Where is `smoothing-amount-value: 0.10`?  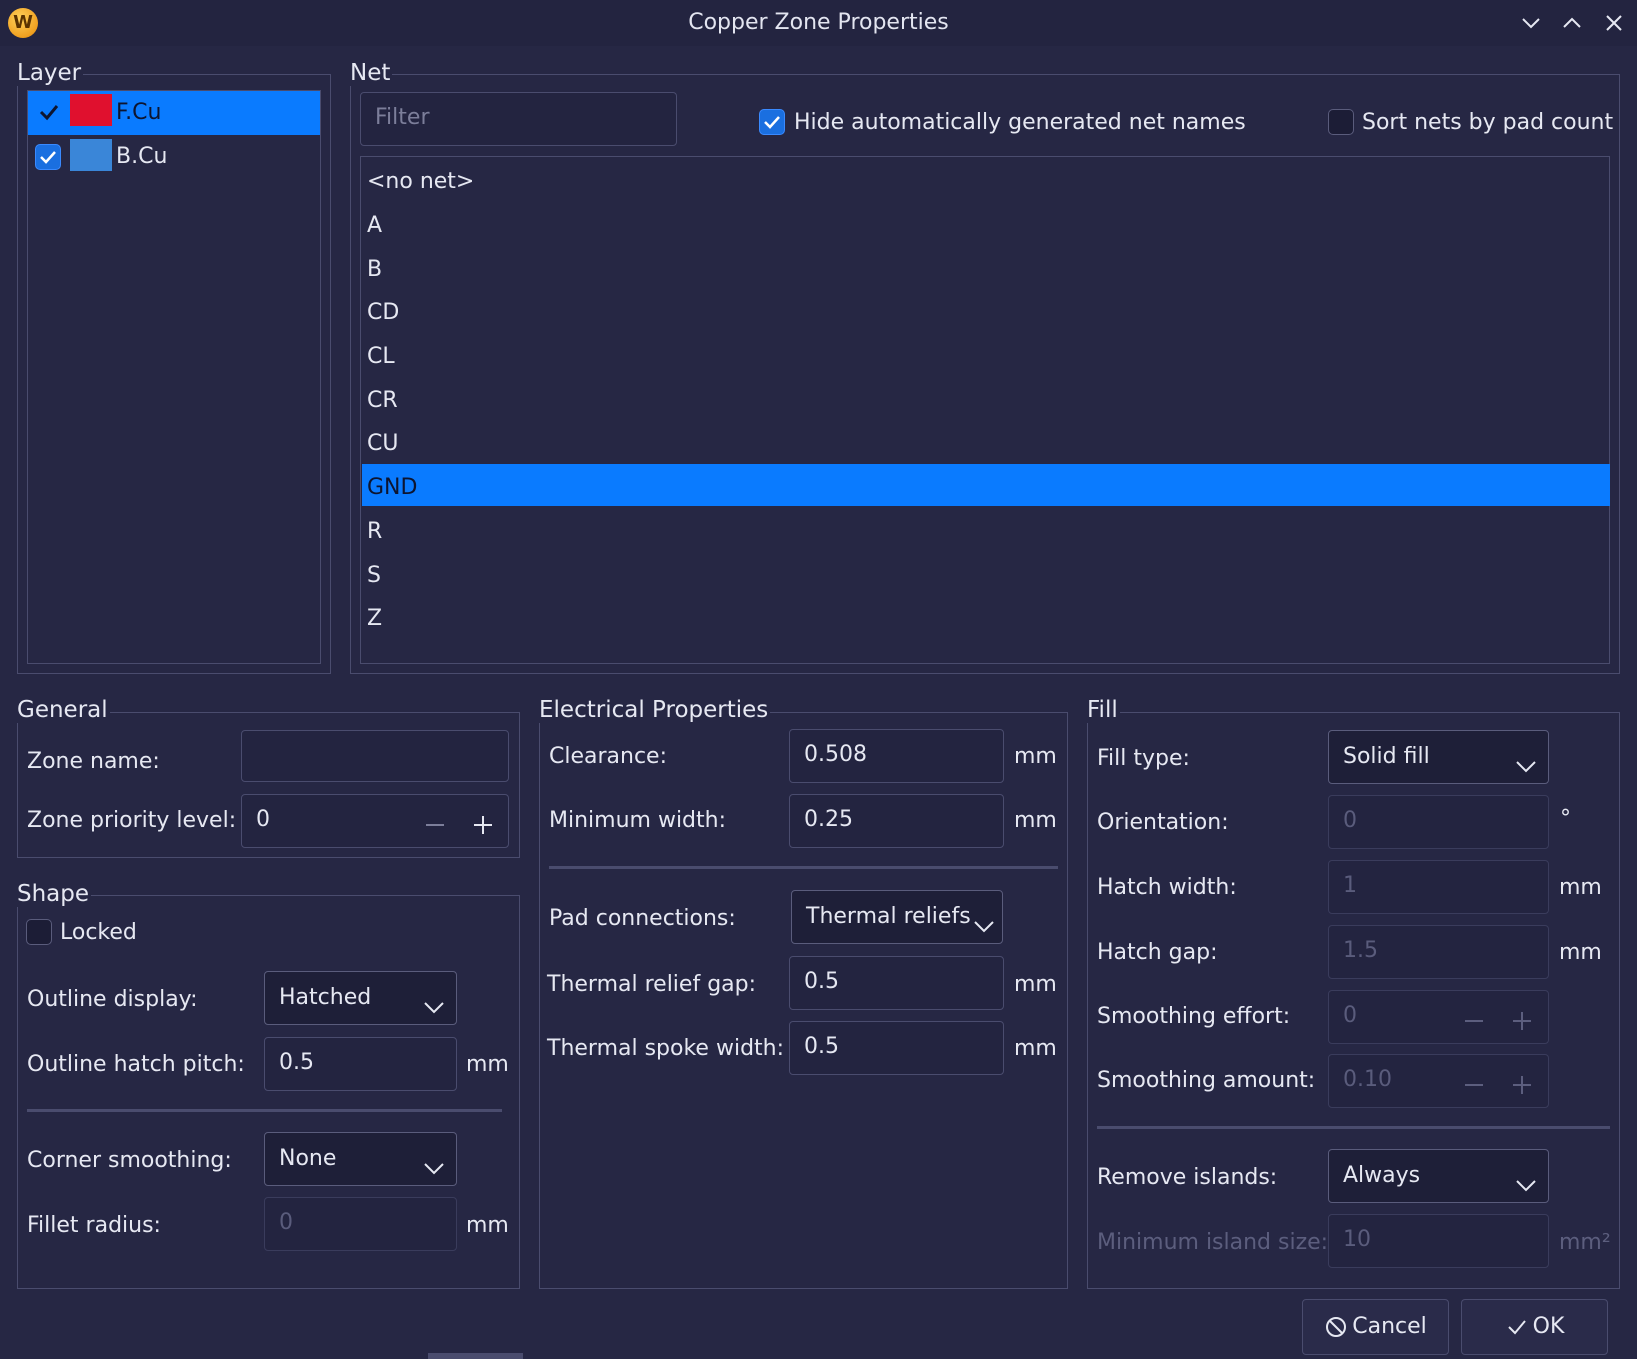
smoothing-amount-value: 0.10 is located at coordinates (1367, 1079).